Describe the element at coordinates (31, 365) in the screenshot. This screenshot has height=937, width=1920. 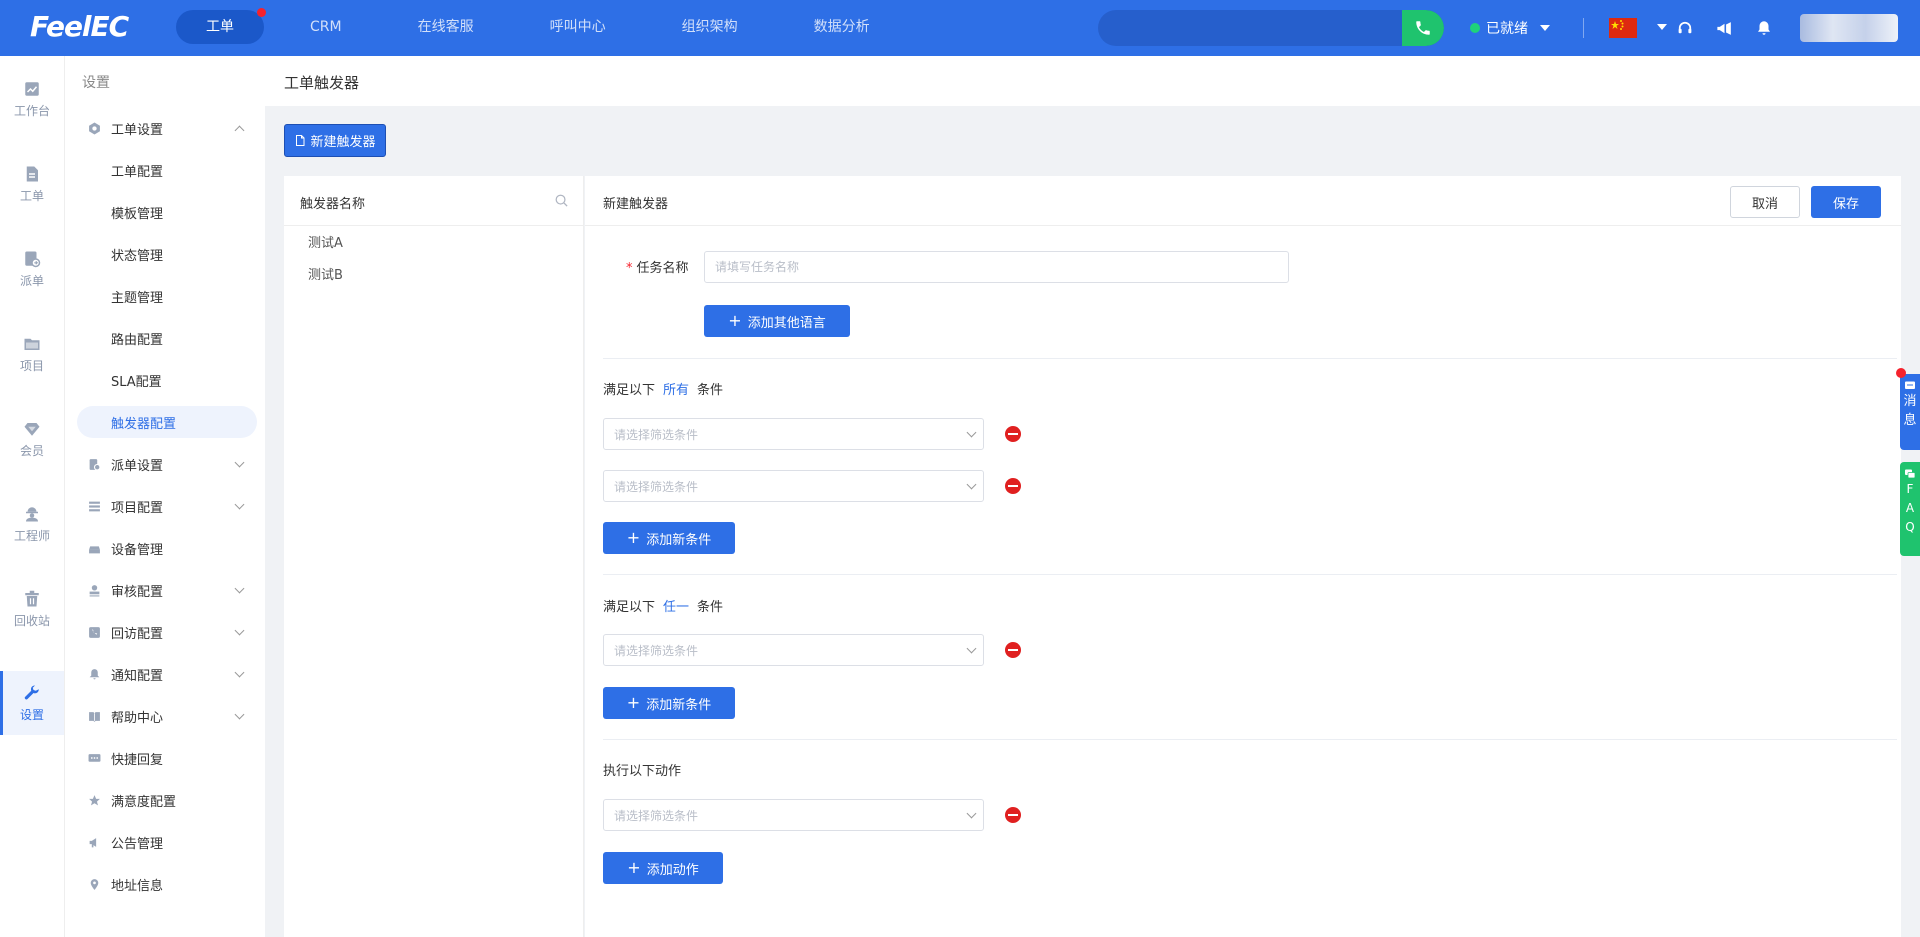
I see `rail-label: 项目` at that location.